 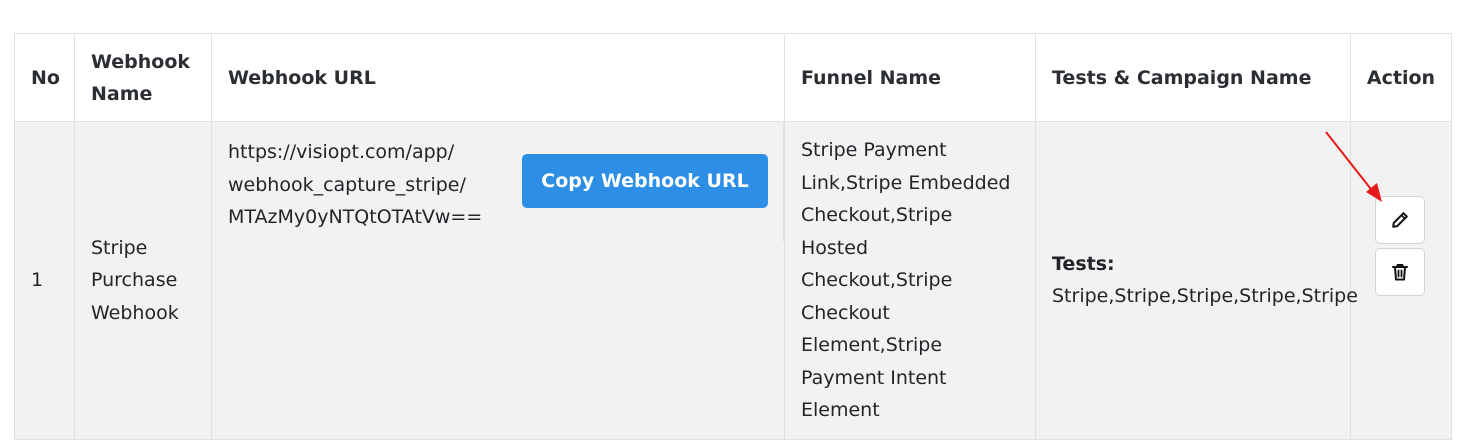 What do you see at coordinates (1401, 77) in the screenshot?
I see `header-action: Action` at bounding box center [1401, 77].